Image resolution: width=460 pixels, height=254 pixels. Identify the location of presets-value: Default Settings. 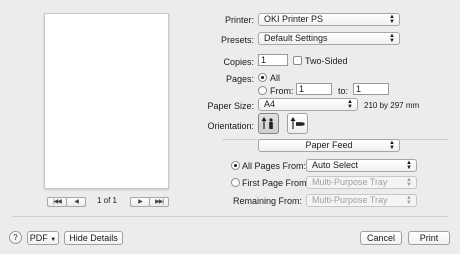
(296, 38).